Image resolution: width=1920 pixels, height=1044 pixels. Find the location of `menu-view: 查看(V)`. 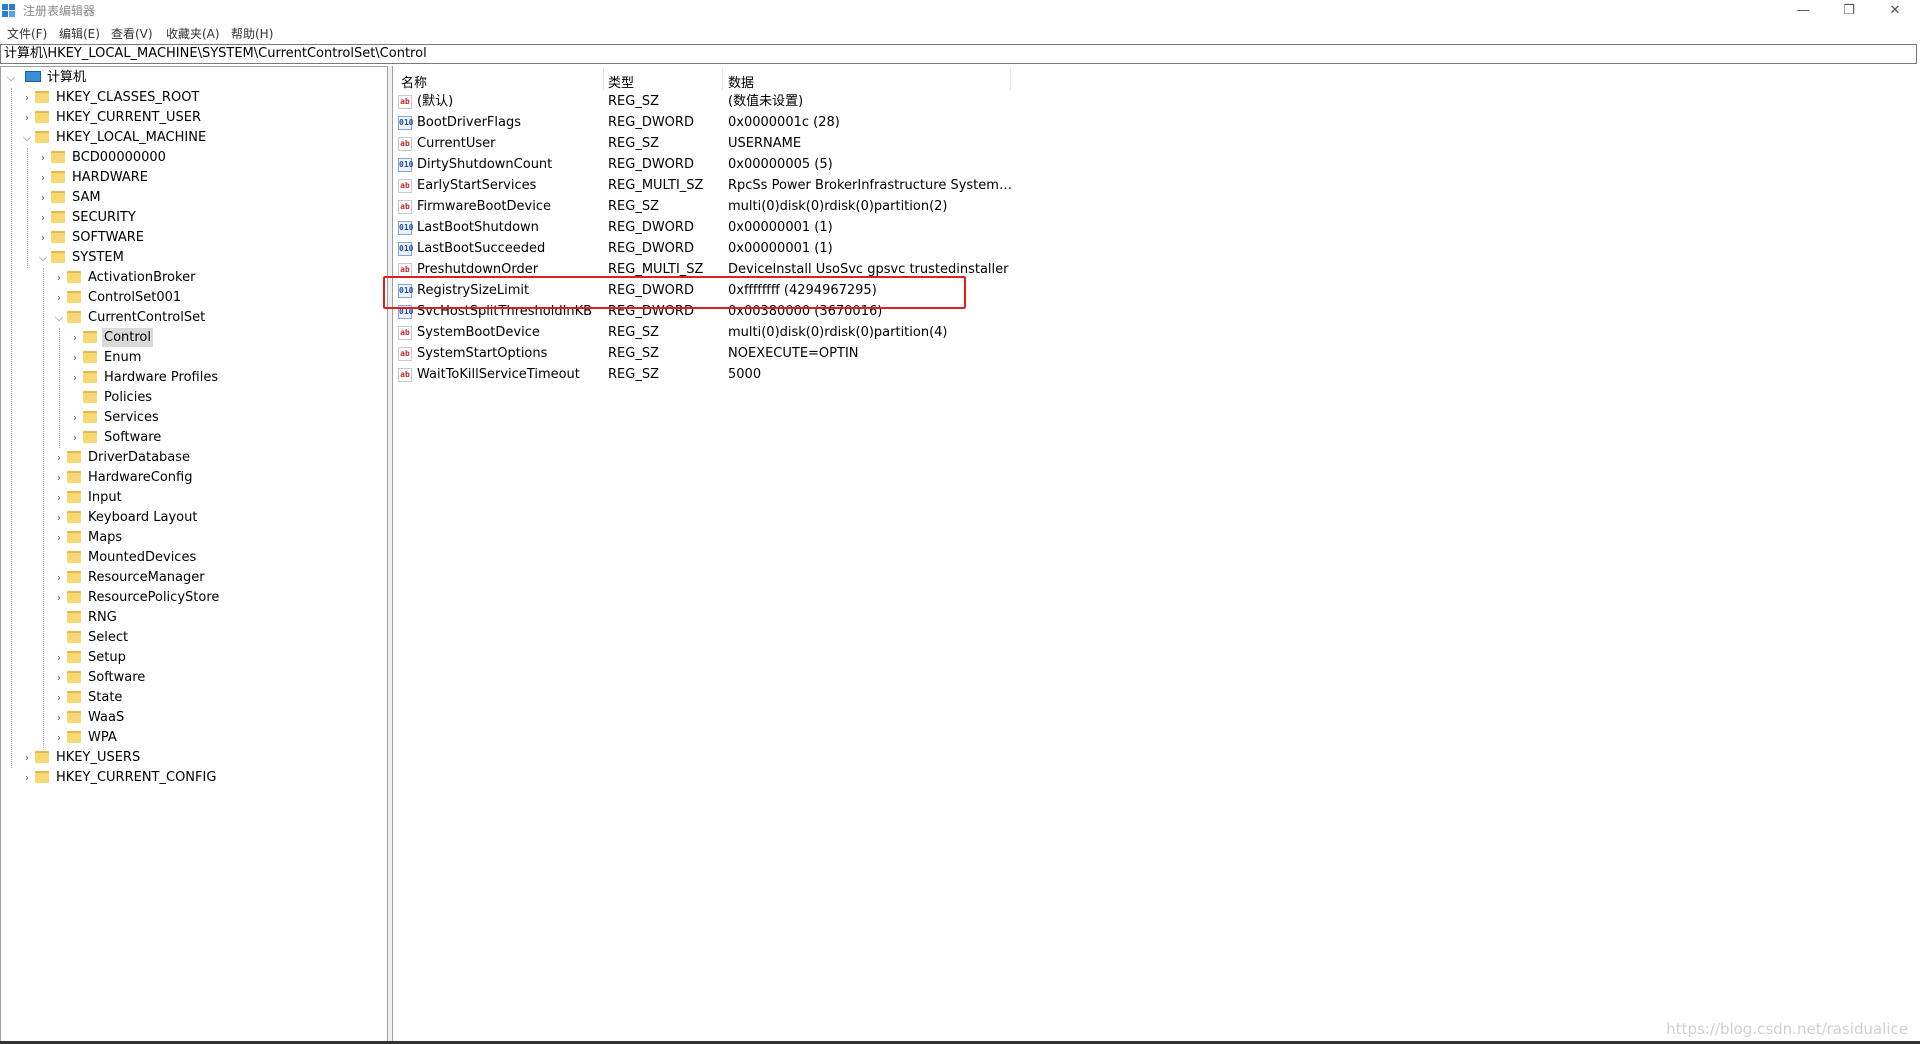

menu-view: 查看(V) is located at coordinates (132, 33).